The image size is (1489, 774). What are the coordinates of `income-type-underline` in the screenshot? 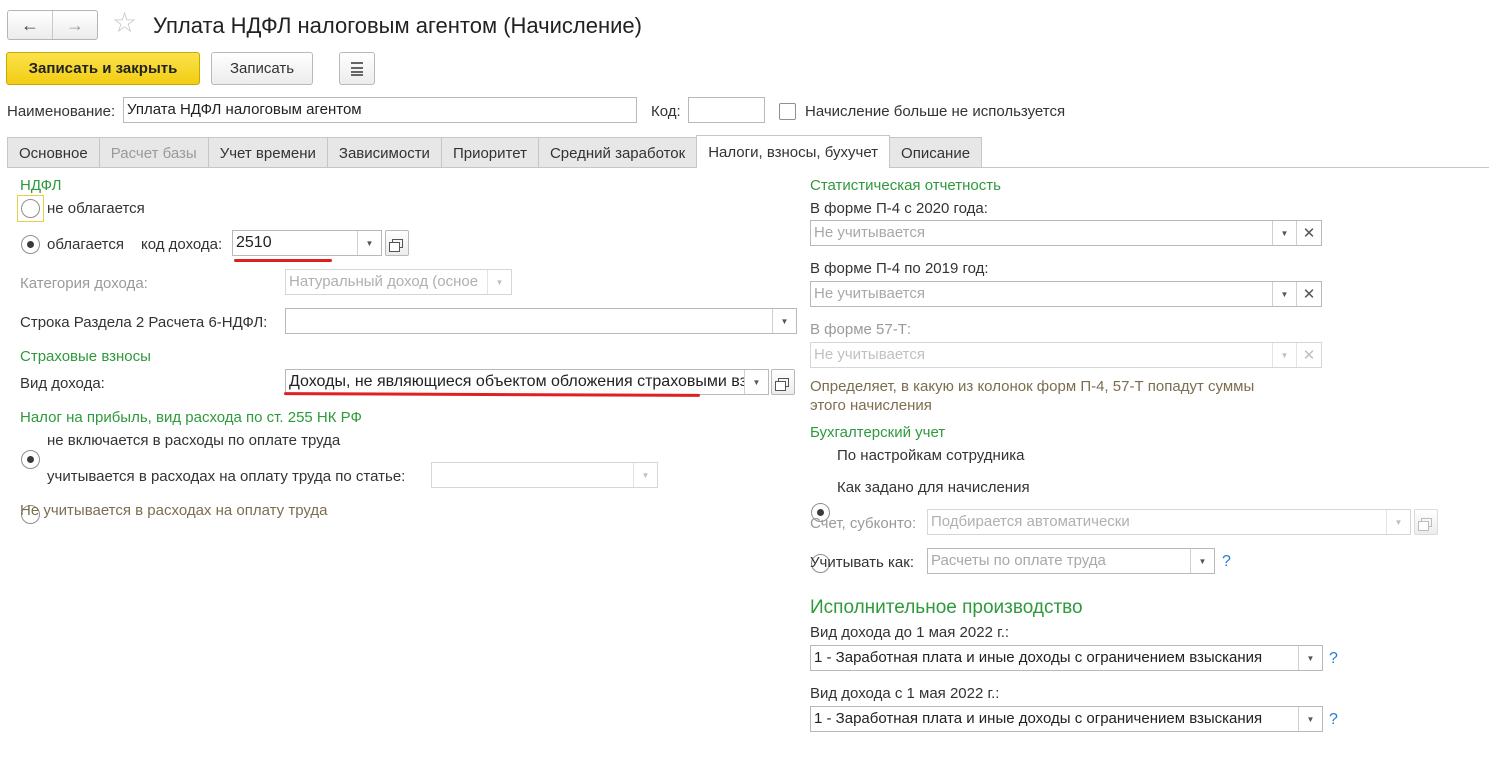 It's located at (492, 394).